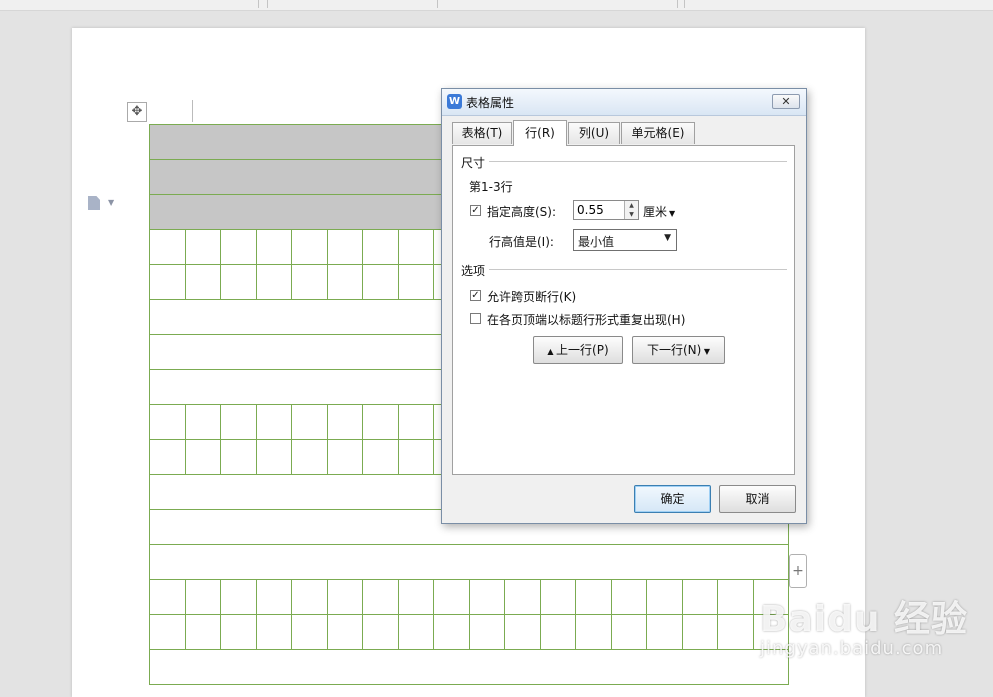 This screenshot has width=993, height=697. I want to click on height-spinner: ▲ ▼, so click(606, 210).